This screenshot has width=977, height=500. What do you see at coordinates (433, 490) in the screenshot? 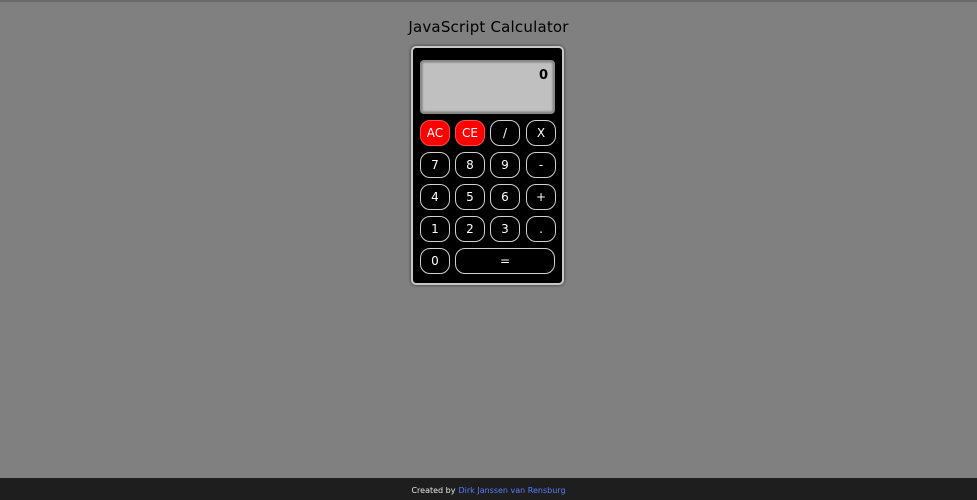
I see `footer-created-by-label: Created by` at bounding box center [433, 490].